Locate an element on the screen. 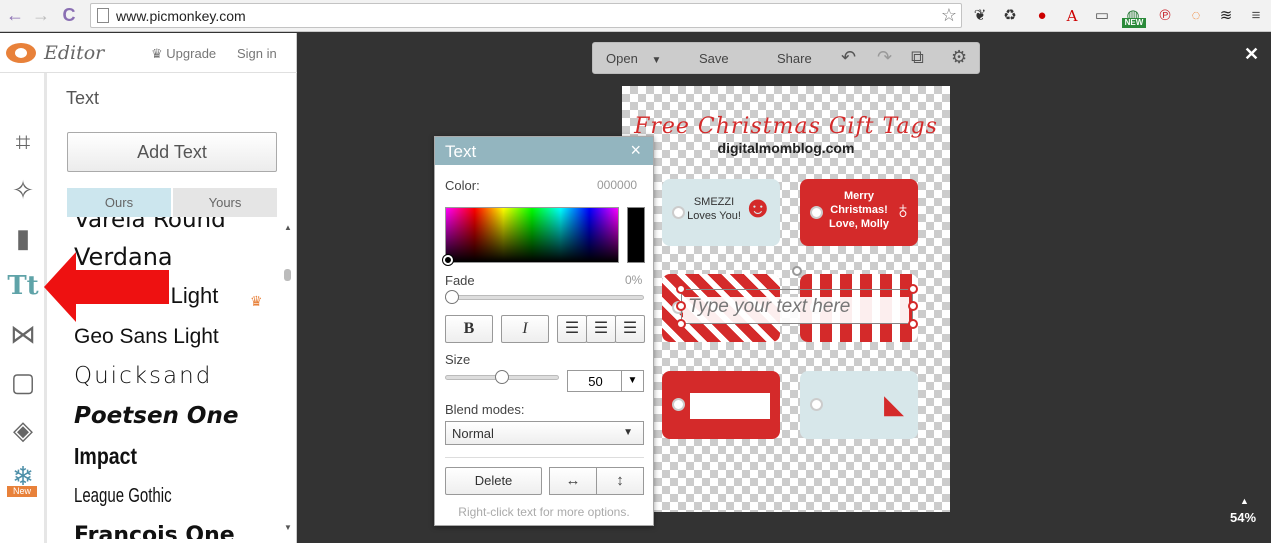 This screenshot has height=543, width=1271. reload-button: C is located at coordinates (69, 15).